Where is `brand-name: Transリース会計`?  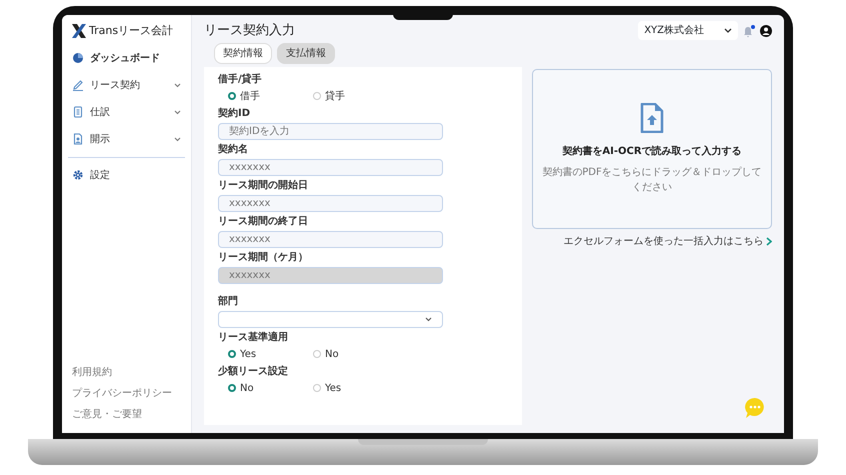 brand-name: Transリース会計 is located at coordinates (131, 31).